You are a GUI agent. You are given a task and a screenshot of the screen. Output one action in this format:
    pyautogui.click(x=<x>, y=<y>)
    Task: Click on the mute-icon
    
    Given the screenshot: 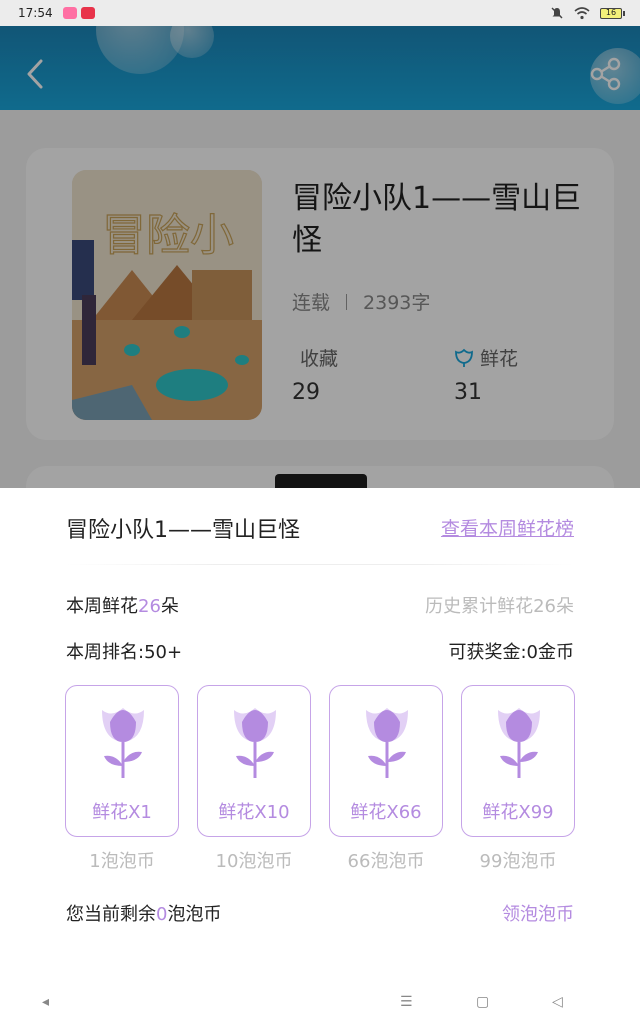 What is the action you would take?
    pyautogui.click(x=557, y=13)
    